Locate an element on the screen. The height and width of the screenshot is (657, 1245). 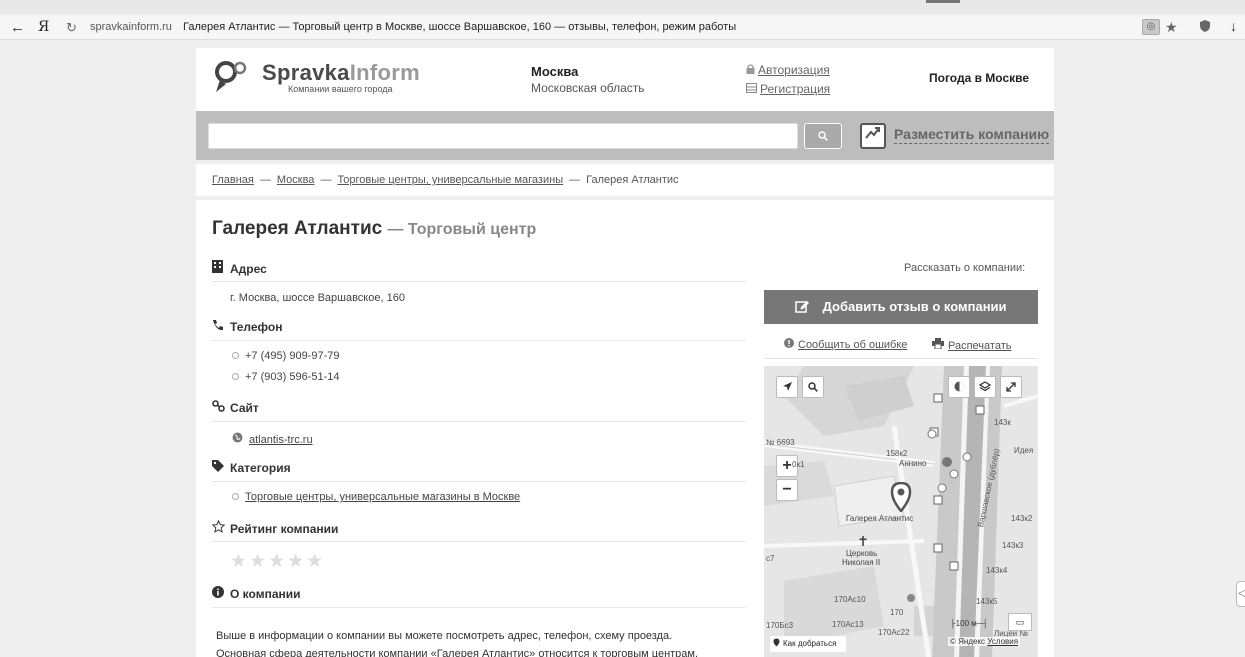
weather-link: Погода в Москве is located at coordinates (979, 78).